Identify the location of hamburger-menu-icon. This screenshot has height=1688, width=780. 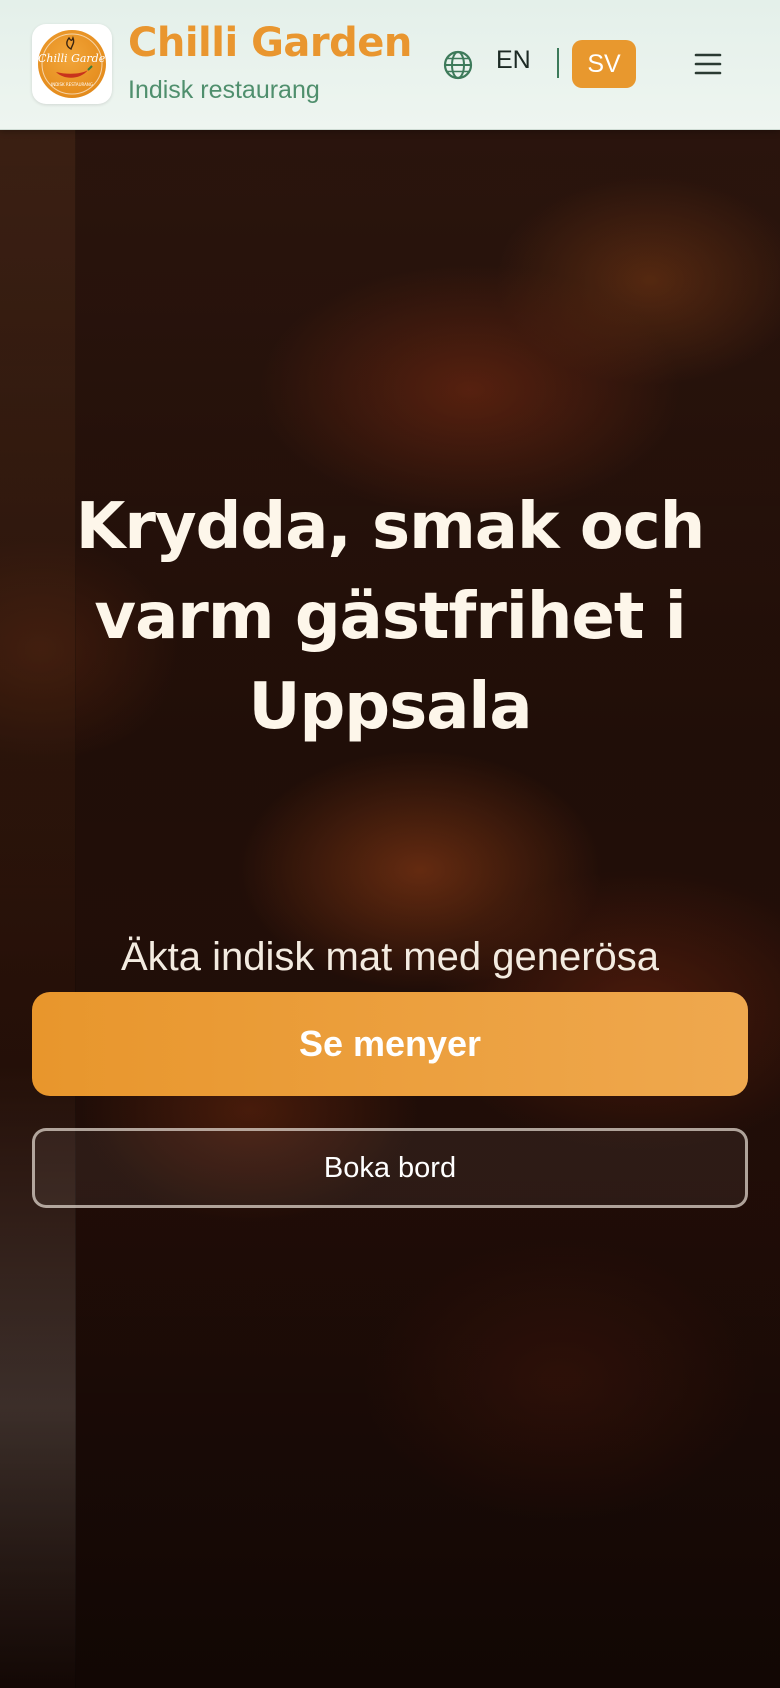
(708, 64).